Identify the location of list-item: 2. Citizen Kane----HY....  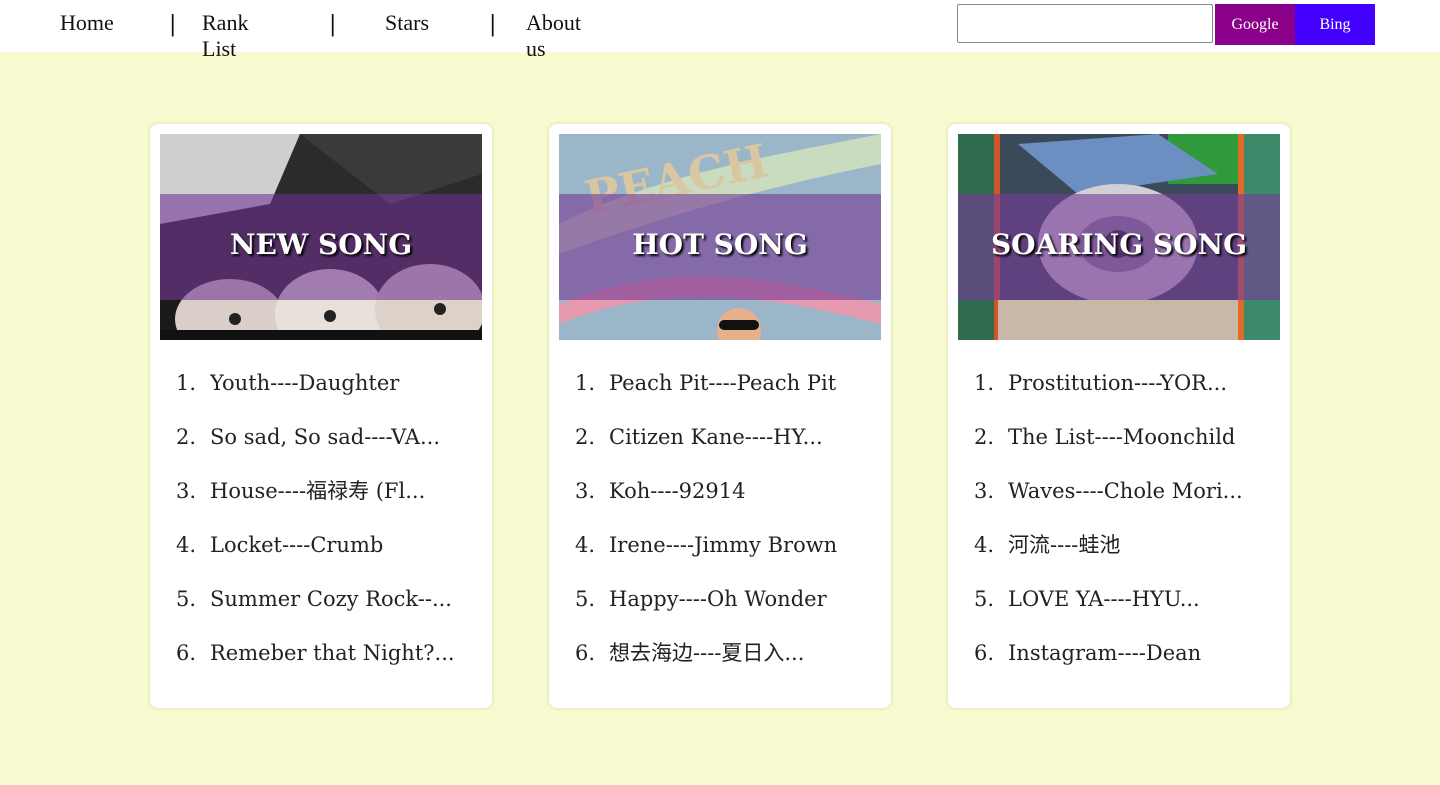
(720, 445).